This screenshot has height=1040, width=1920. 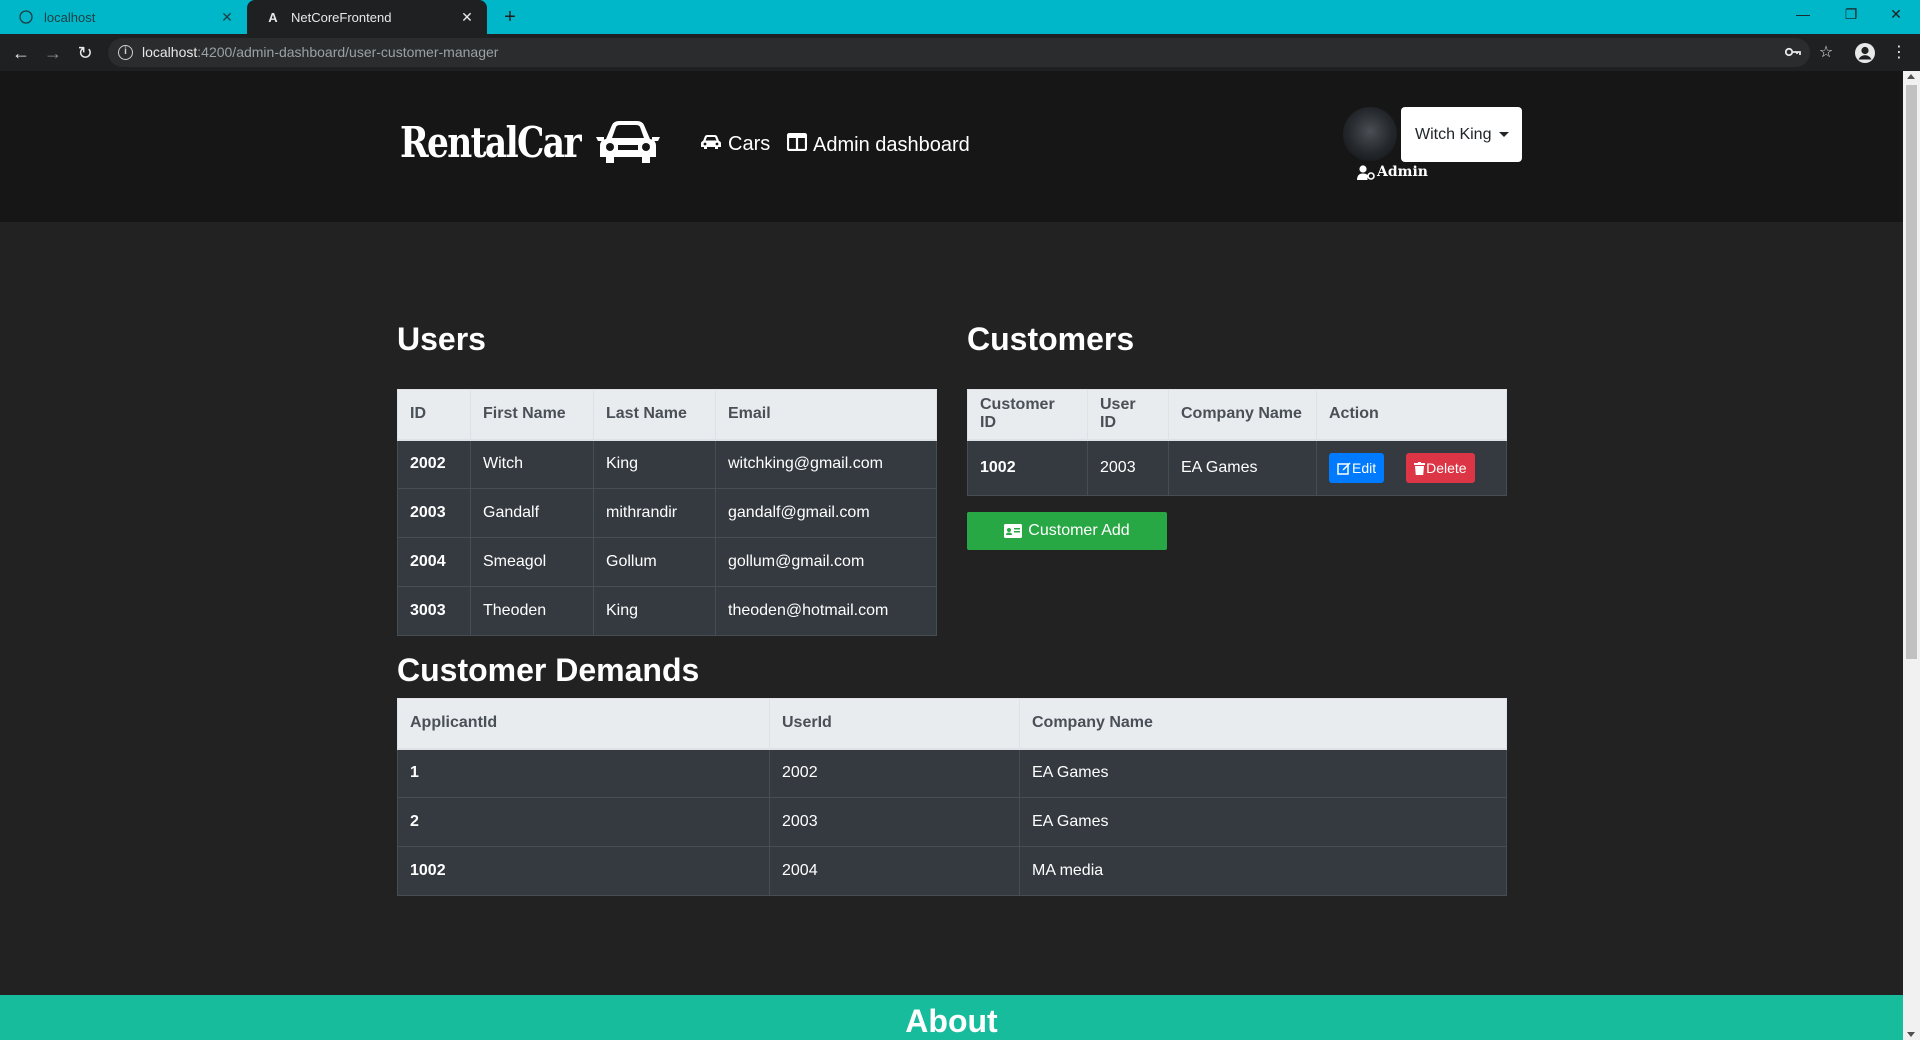 I want to click on star-bookmark-icon: ☆, so click(x=1826, y=53).